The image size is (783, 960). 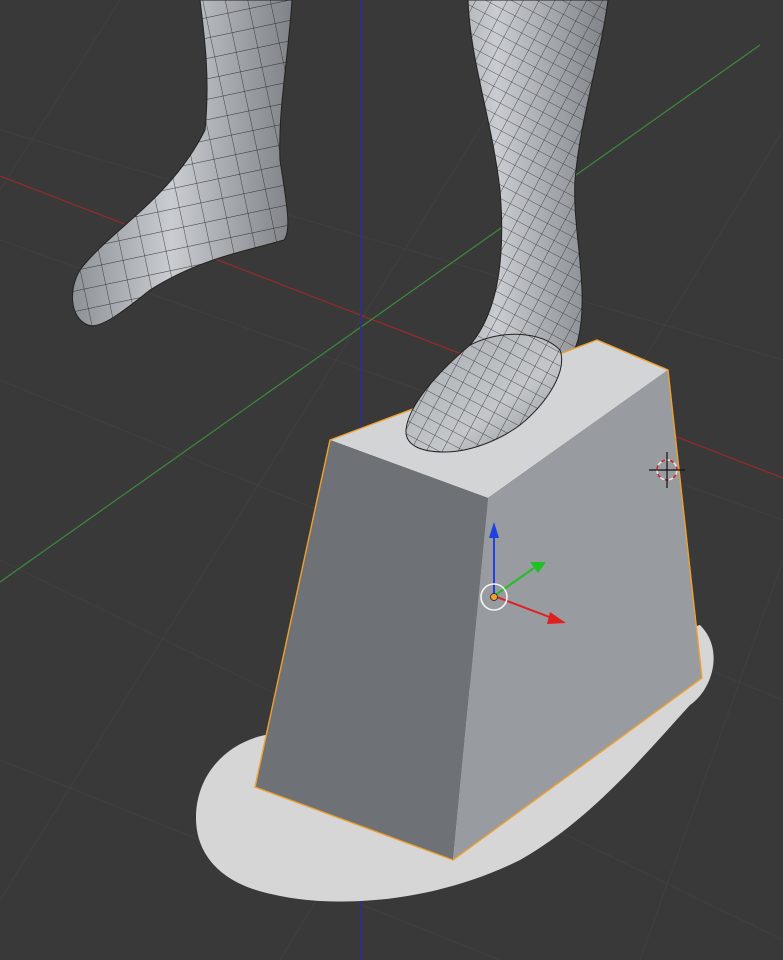 I want to click on left-leg-mesh, so click(x=182, y=163).